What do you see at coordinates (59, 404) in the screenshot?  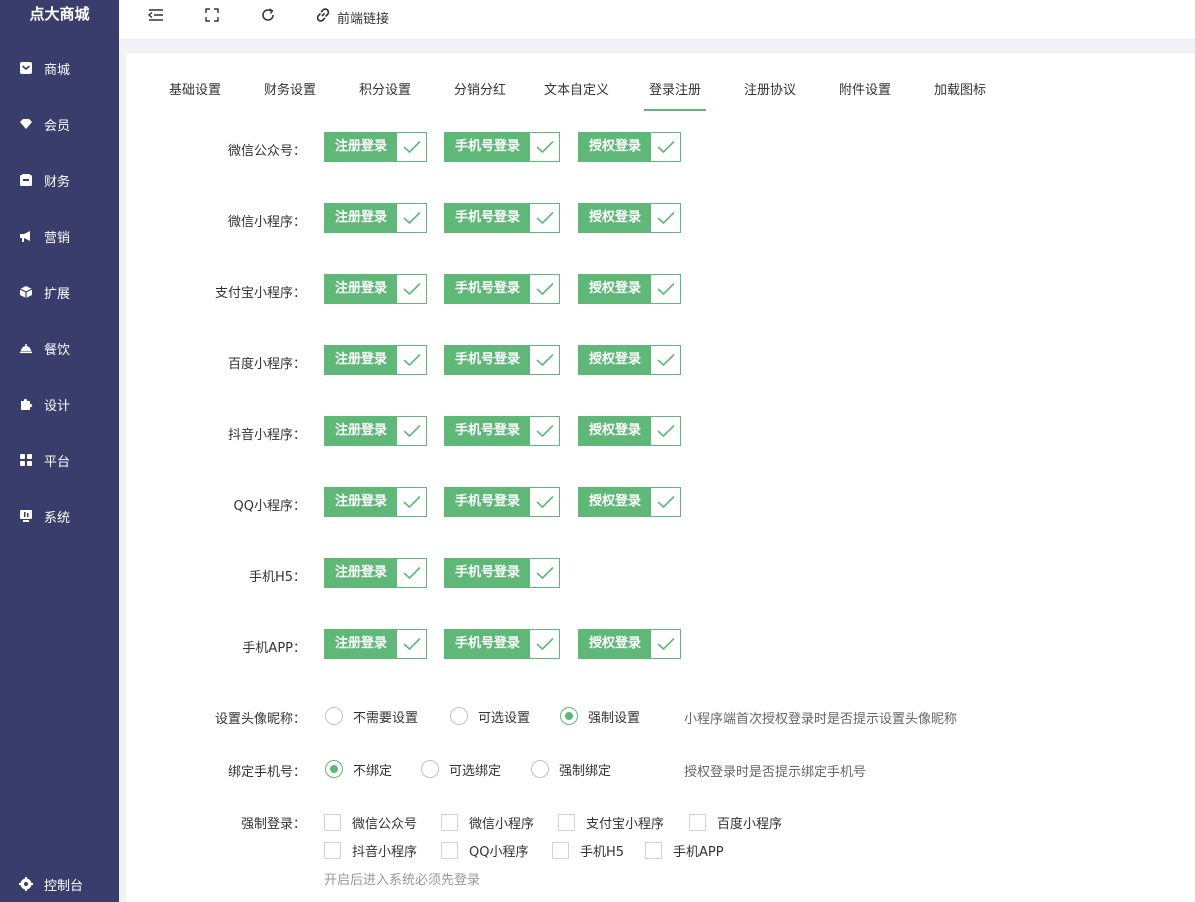 I see `sidebar-item-design: 设计` at bounding box center [59, 404].